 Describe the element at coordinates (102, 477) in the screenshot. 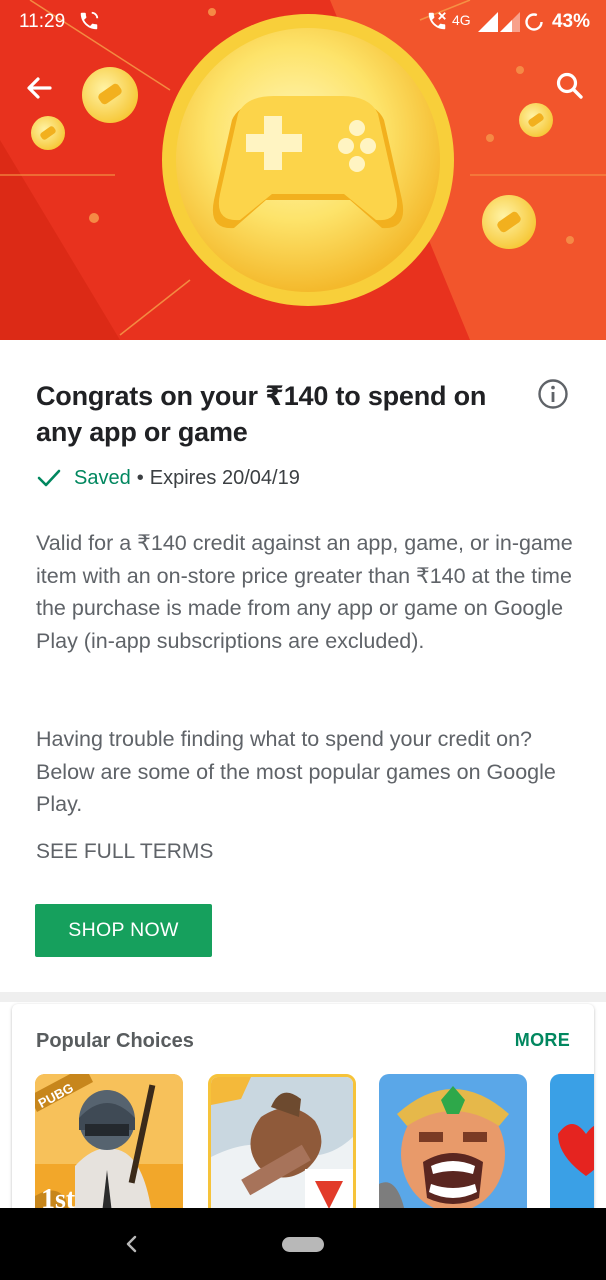

I see `saved-label: Saved` at that location.